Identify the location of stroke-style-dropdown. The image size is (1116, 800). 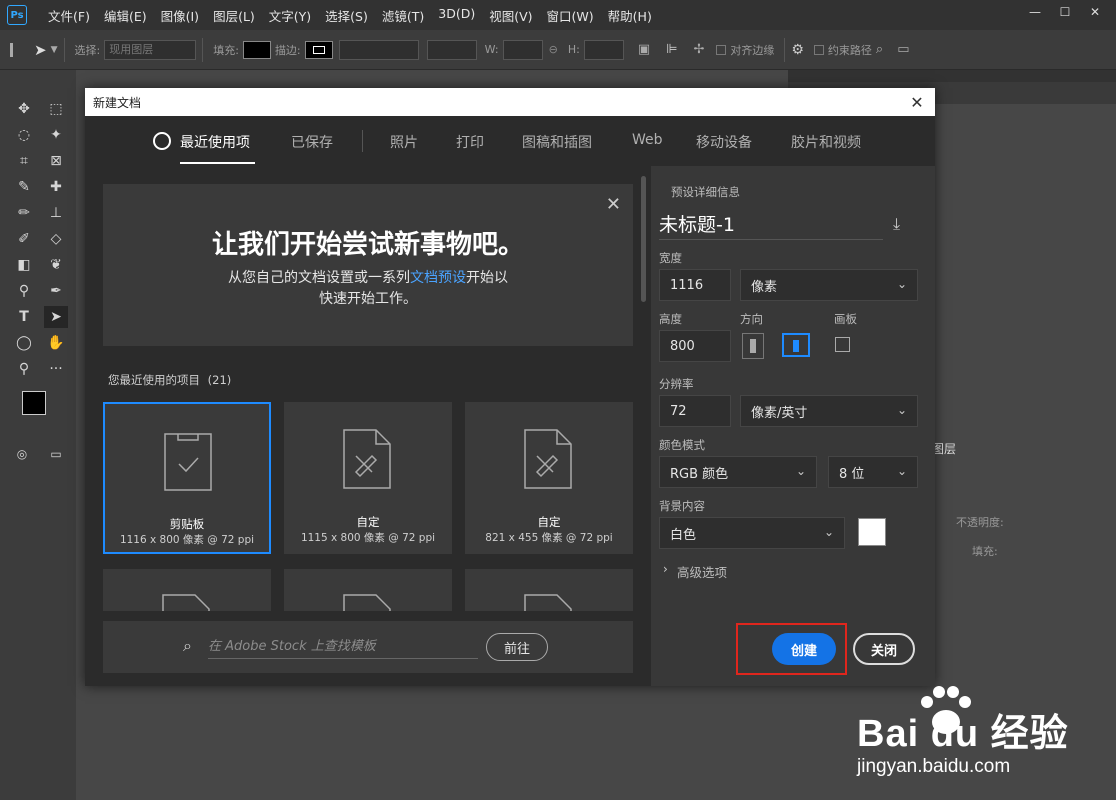
(451, 49).